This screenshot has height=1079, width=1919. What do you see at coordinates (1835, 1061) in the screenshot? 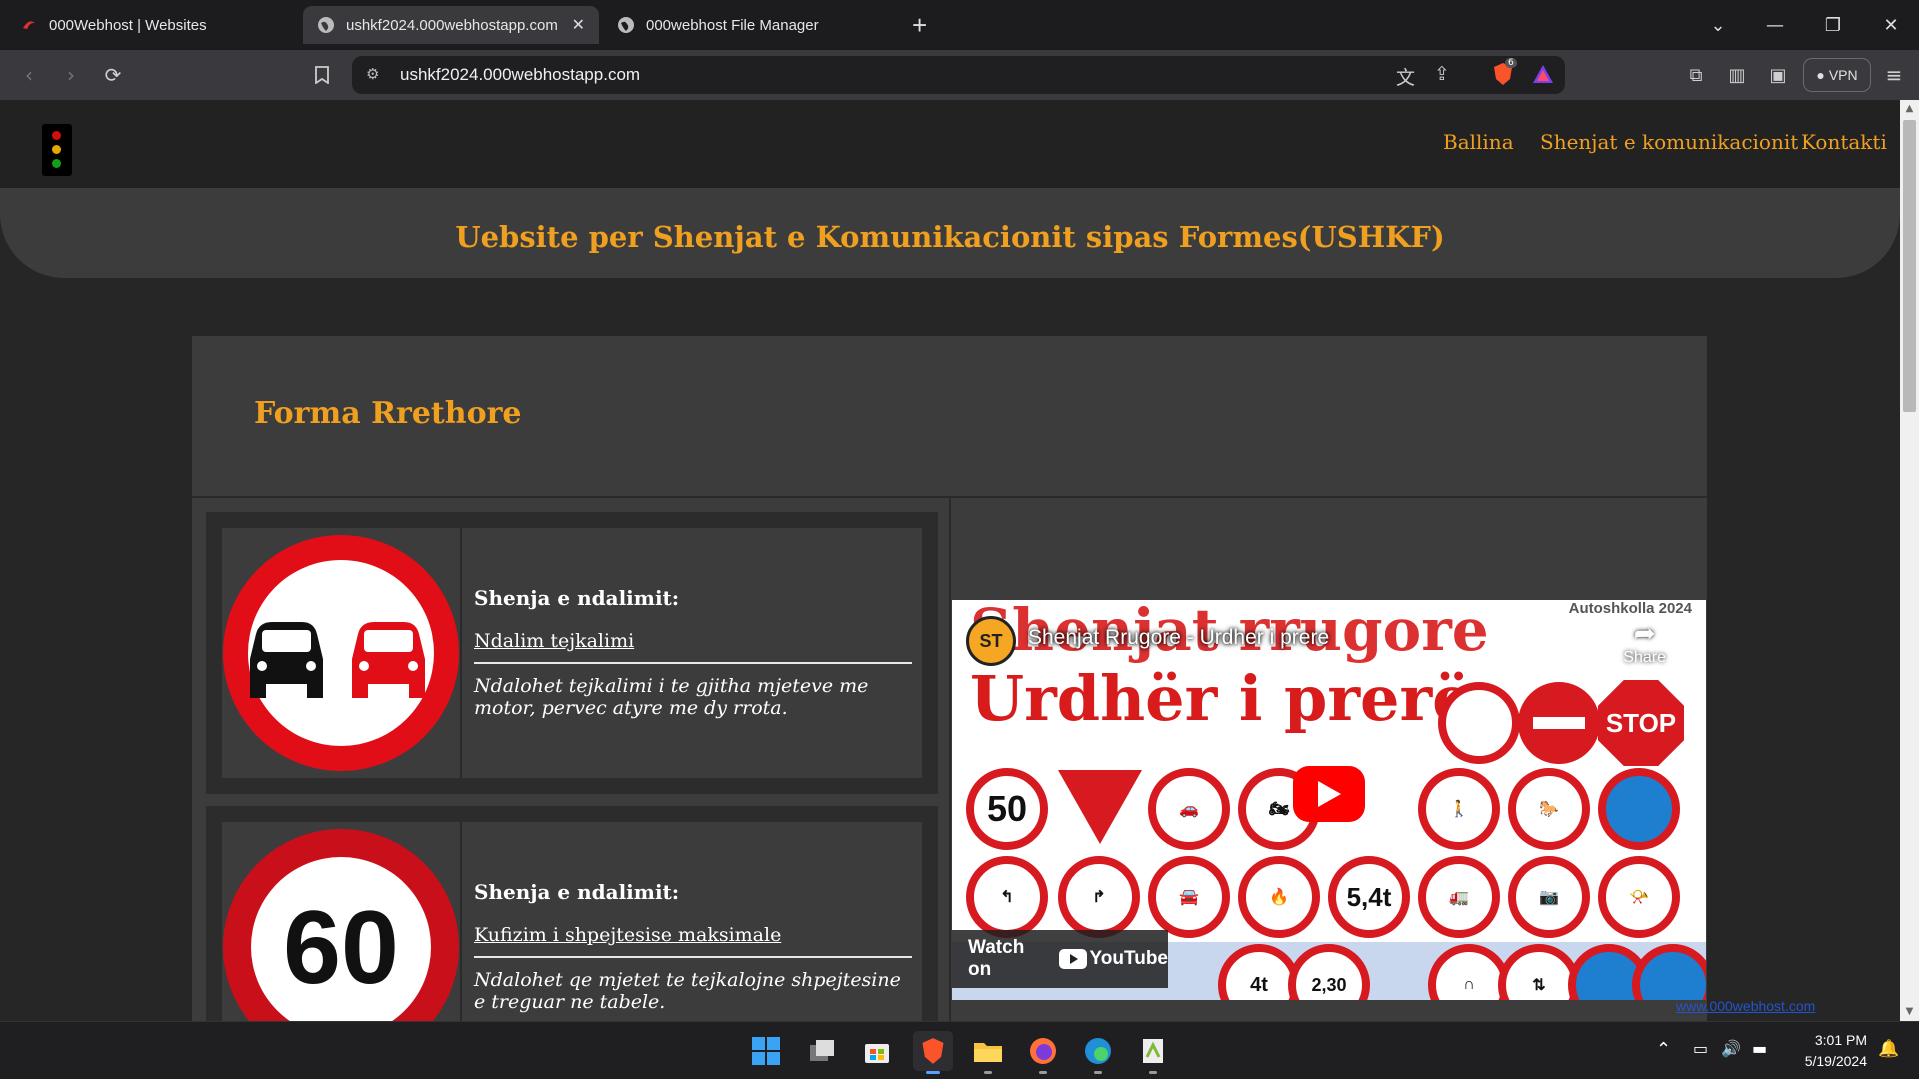
I see `clock-date: 5/19/2024` at bounding box center [1835, 1061].